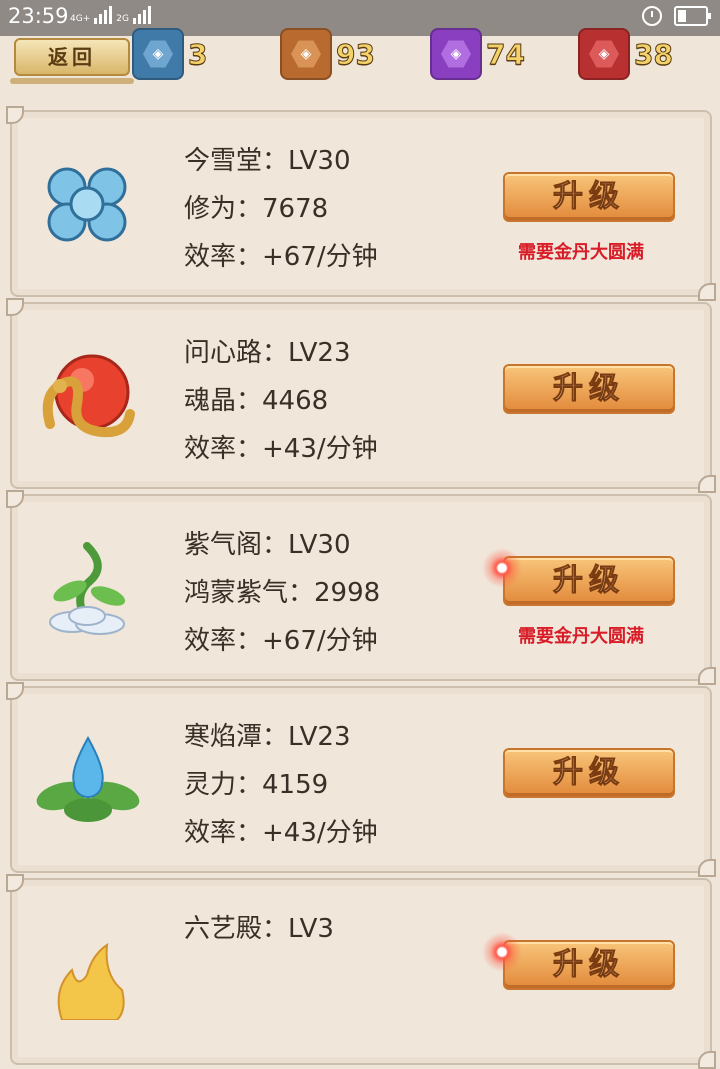  I want to click on building-resource: 修为：7678, so click(256, 209).